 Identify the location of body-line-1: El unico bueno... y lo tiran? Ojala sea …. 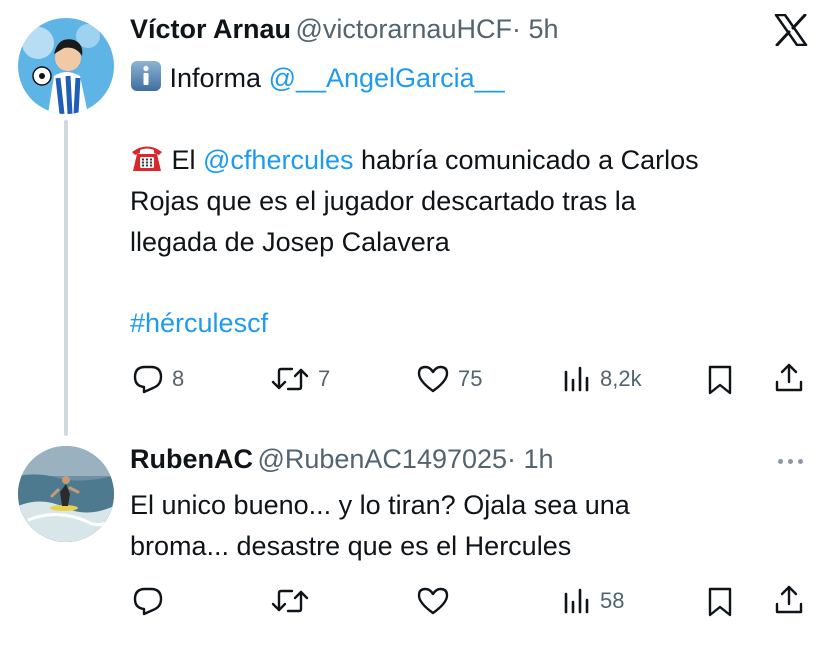
(380, 505).